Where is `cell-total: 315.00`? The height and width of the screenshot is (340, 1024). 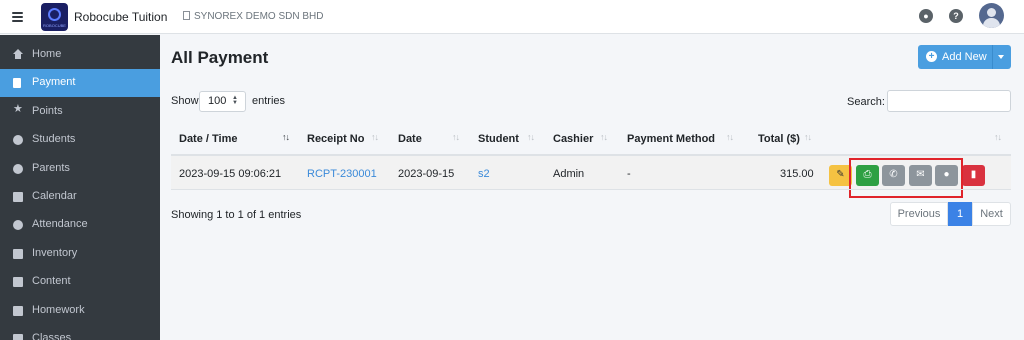 cell-total: 315.00 is located at coordinates (797, 174).